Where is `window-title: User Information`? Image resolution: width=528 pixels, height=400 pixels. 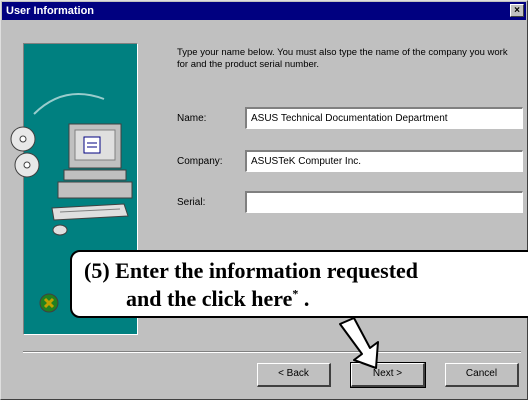
window-title: User Information is located at coordinates (50, 11).